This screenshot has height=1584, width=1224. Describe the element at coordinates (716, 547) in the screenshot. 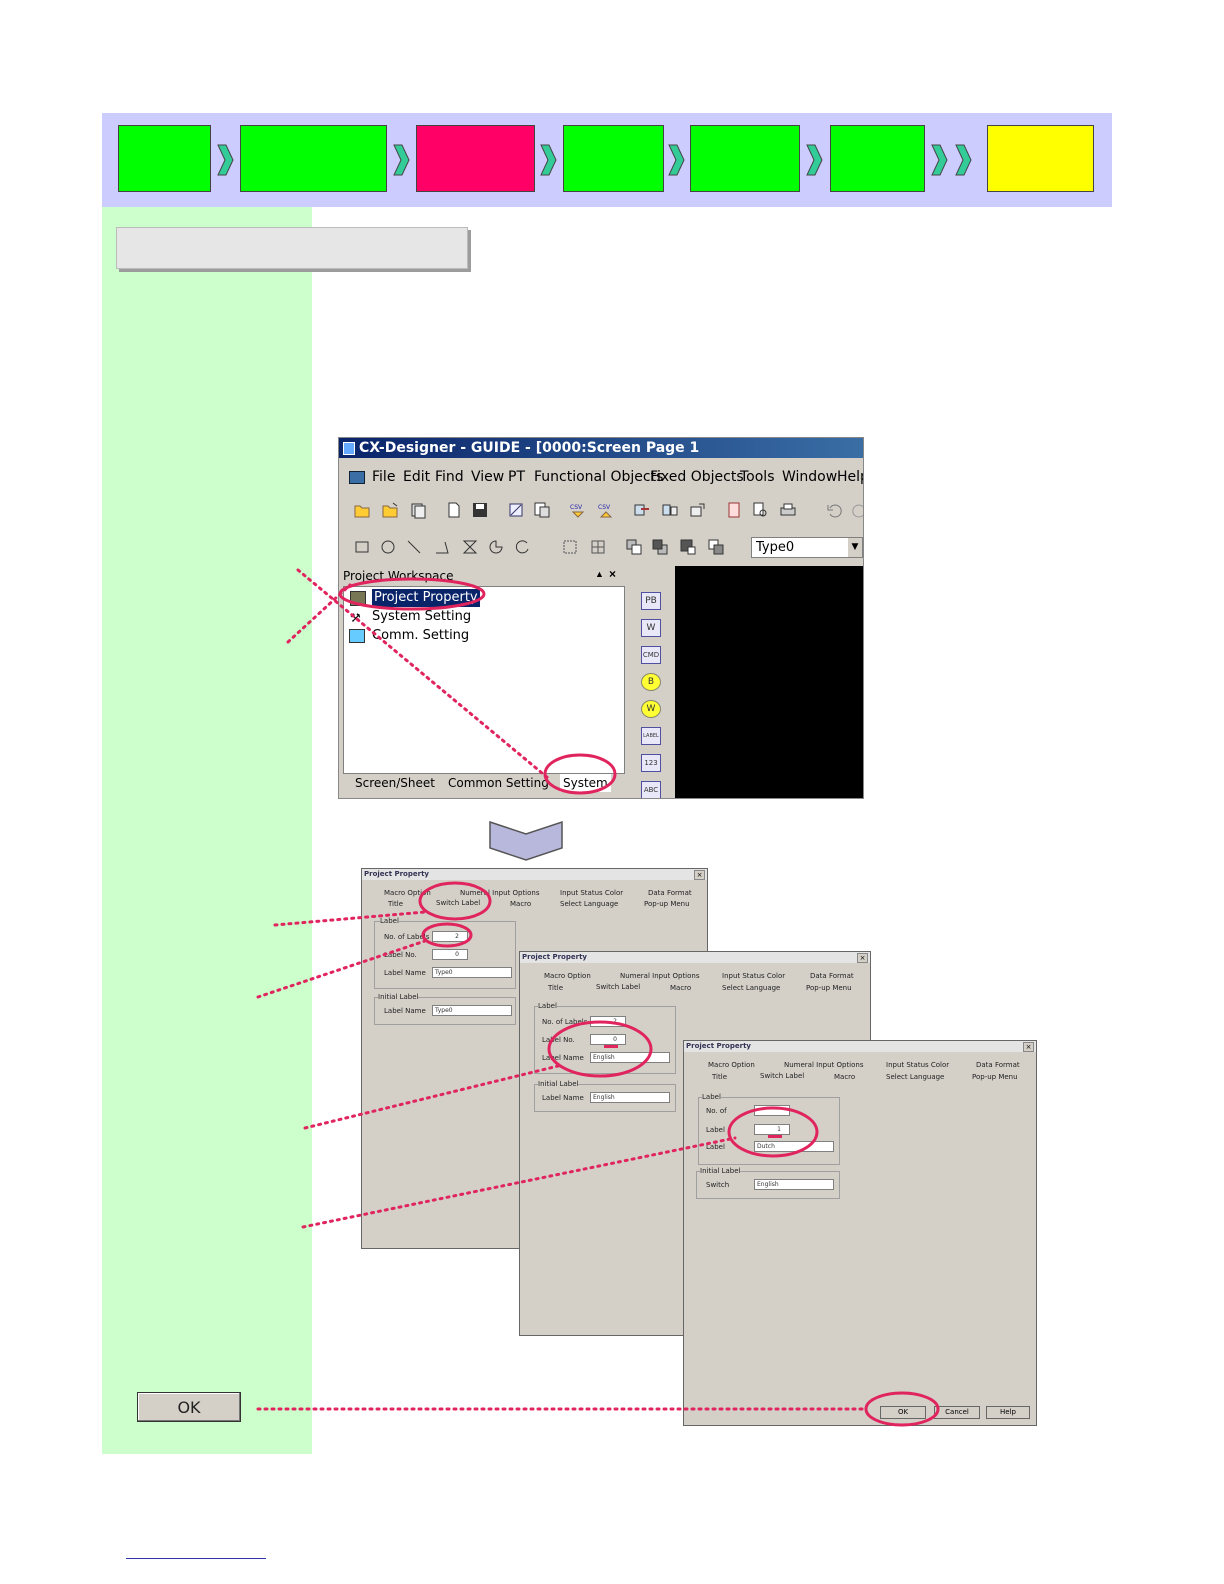

I see `backward-icon` at that location.